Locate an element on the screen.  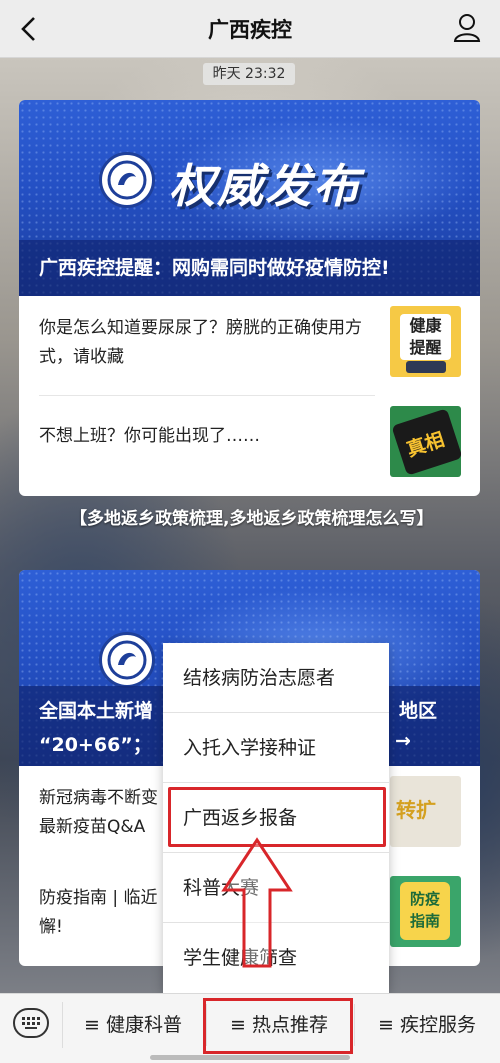
banner-caption-line2: “20+66”； is located at coordinates (95, 745).